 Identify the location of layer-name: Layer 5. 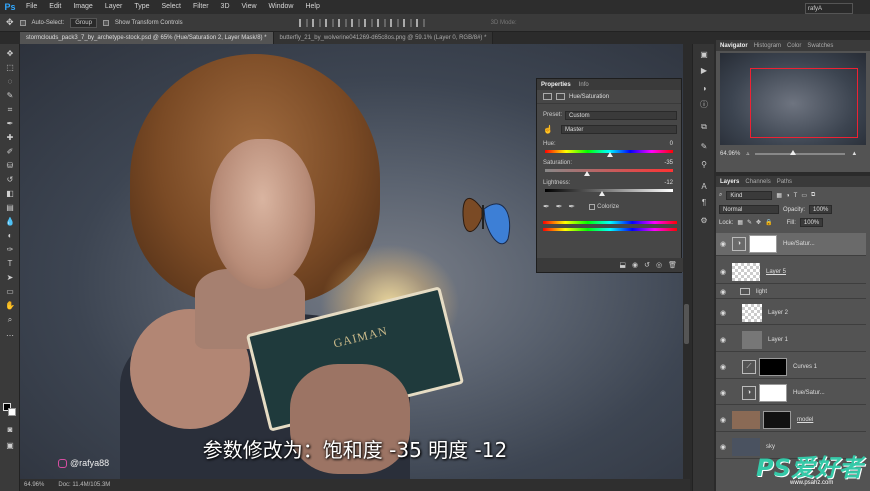
(776, 272).